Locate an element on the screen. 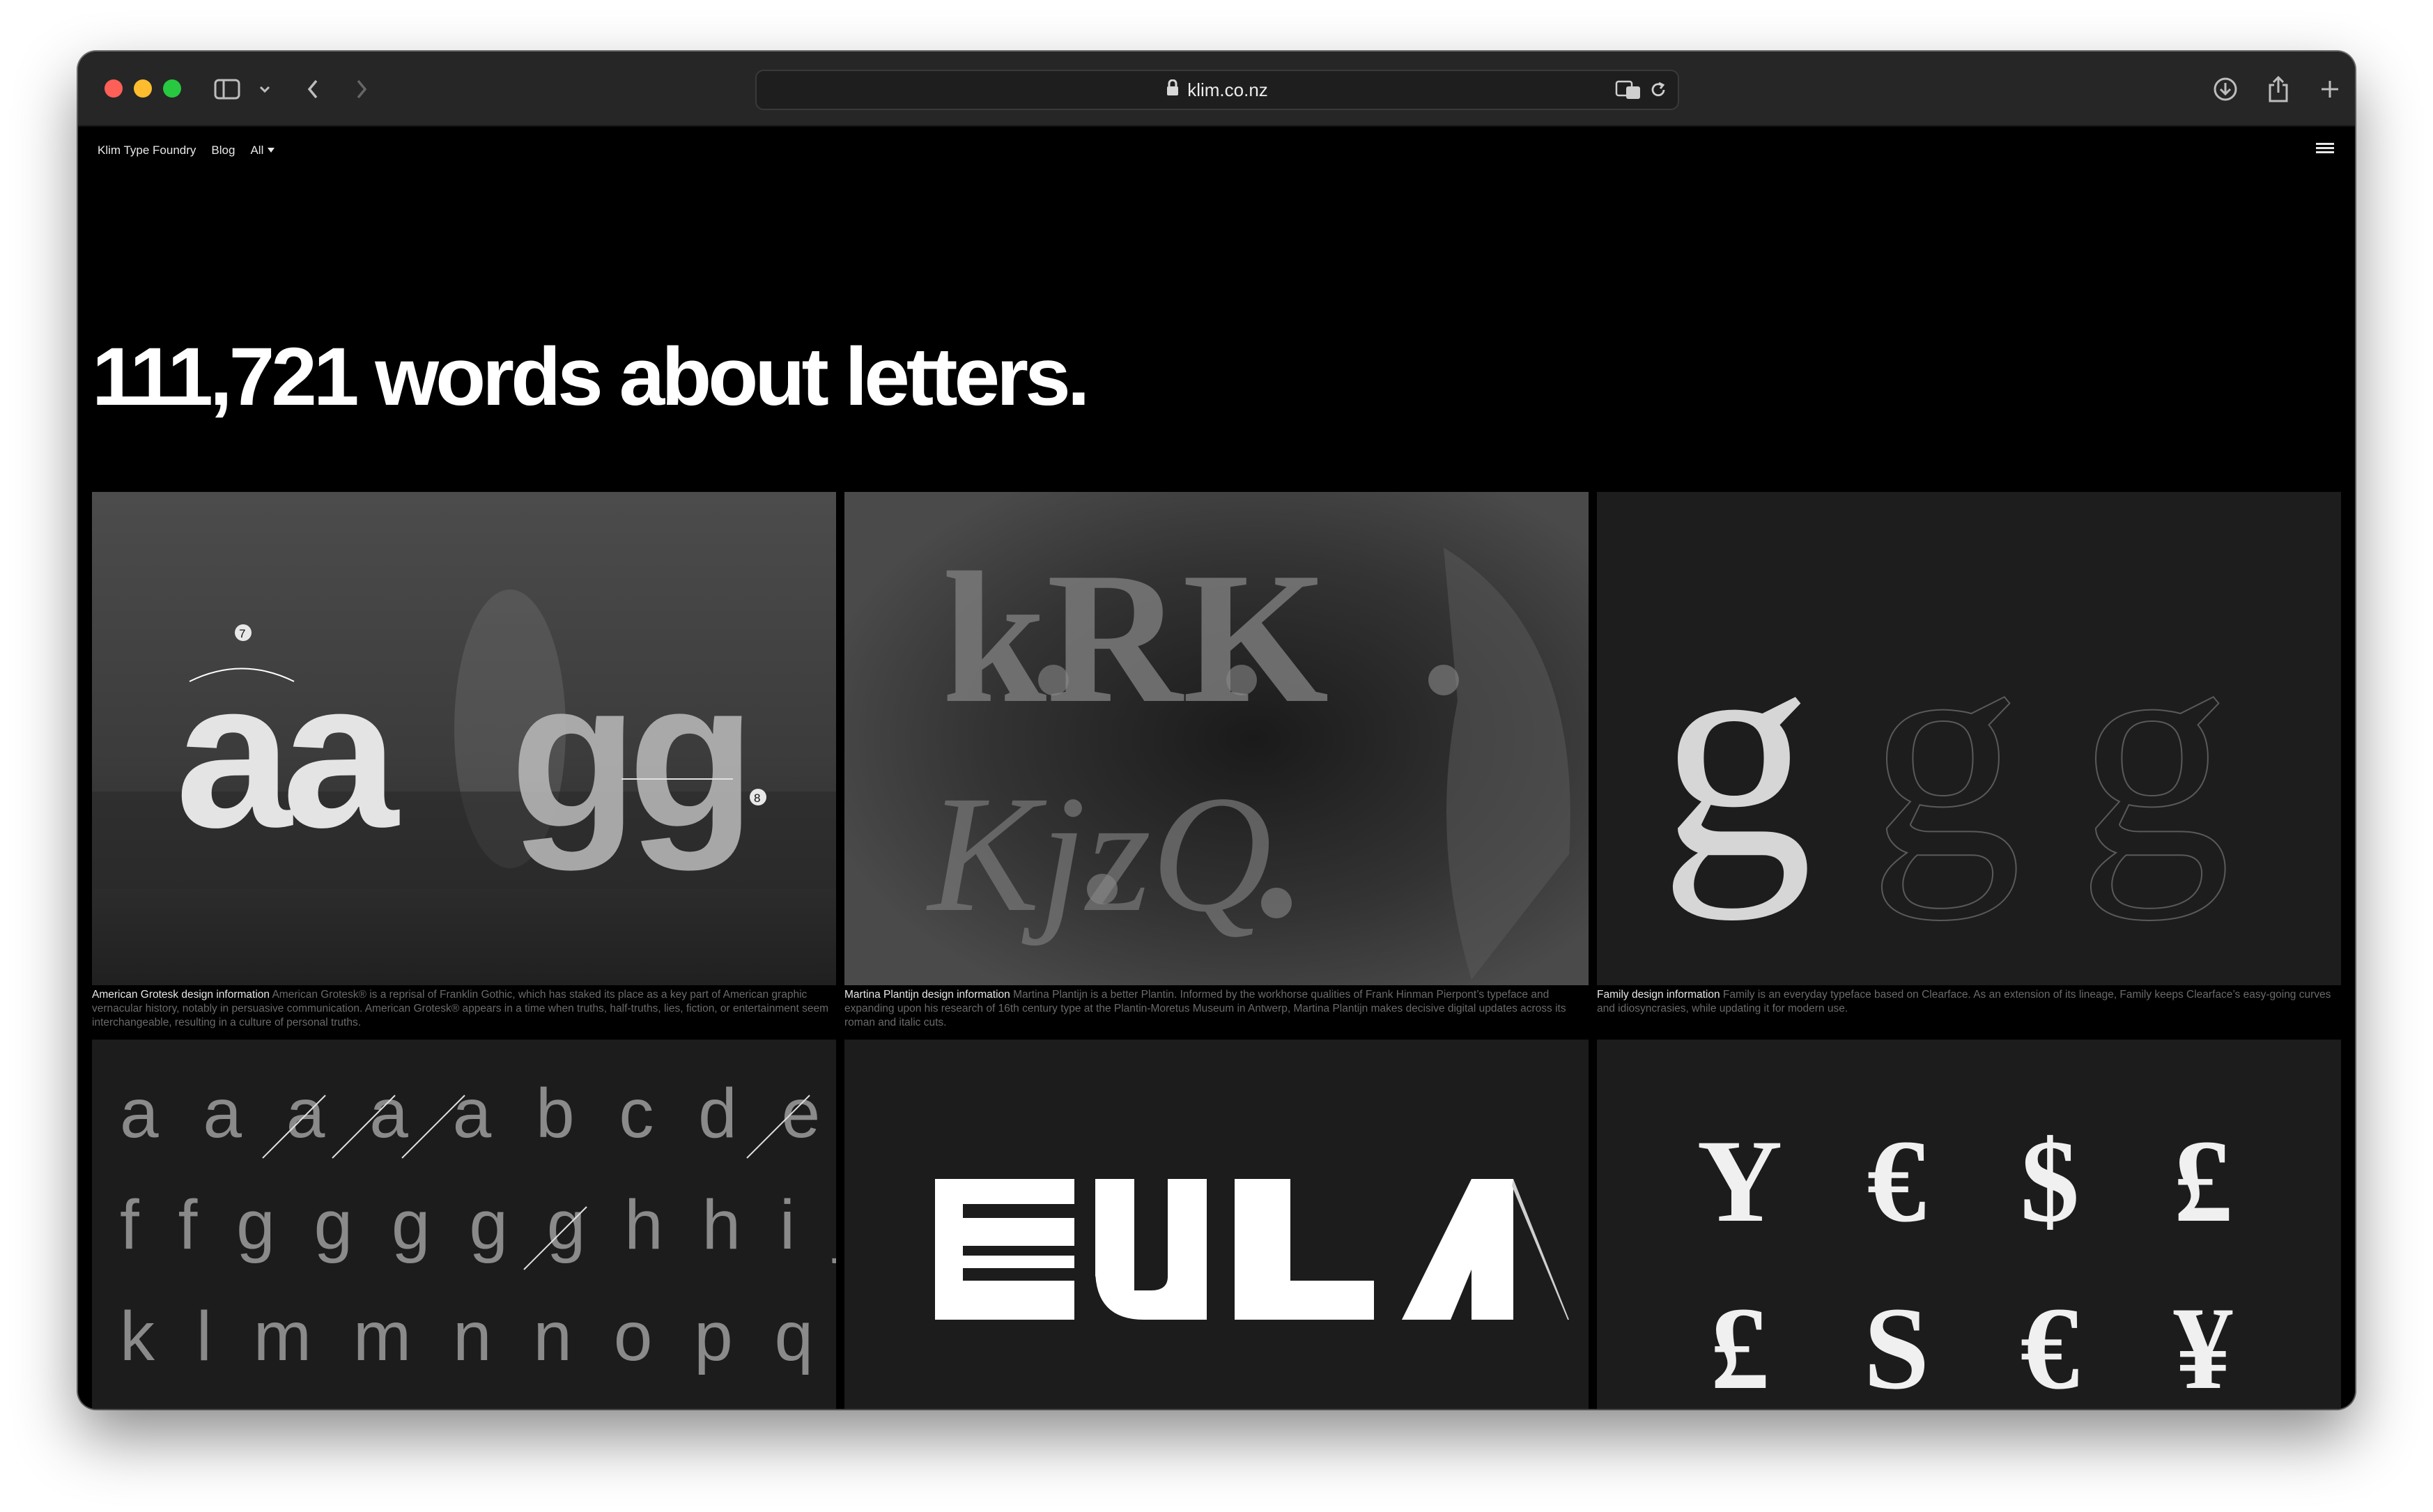  lock-icon is located at coordinates (1172, 90).